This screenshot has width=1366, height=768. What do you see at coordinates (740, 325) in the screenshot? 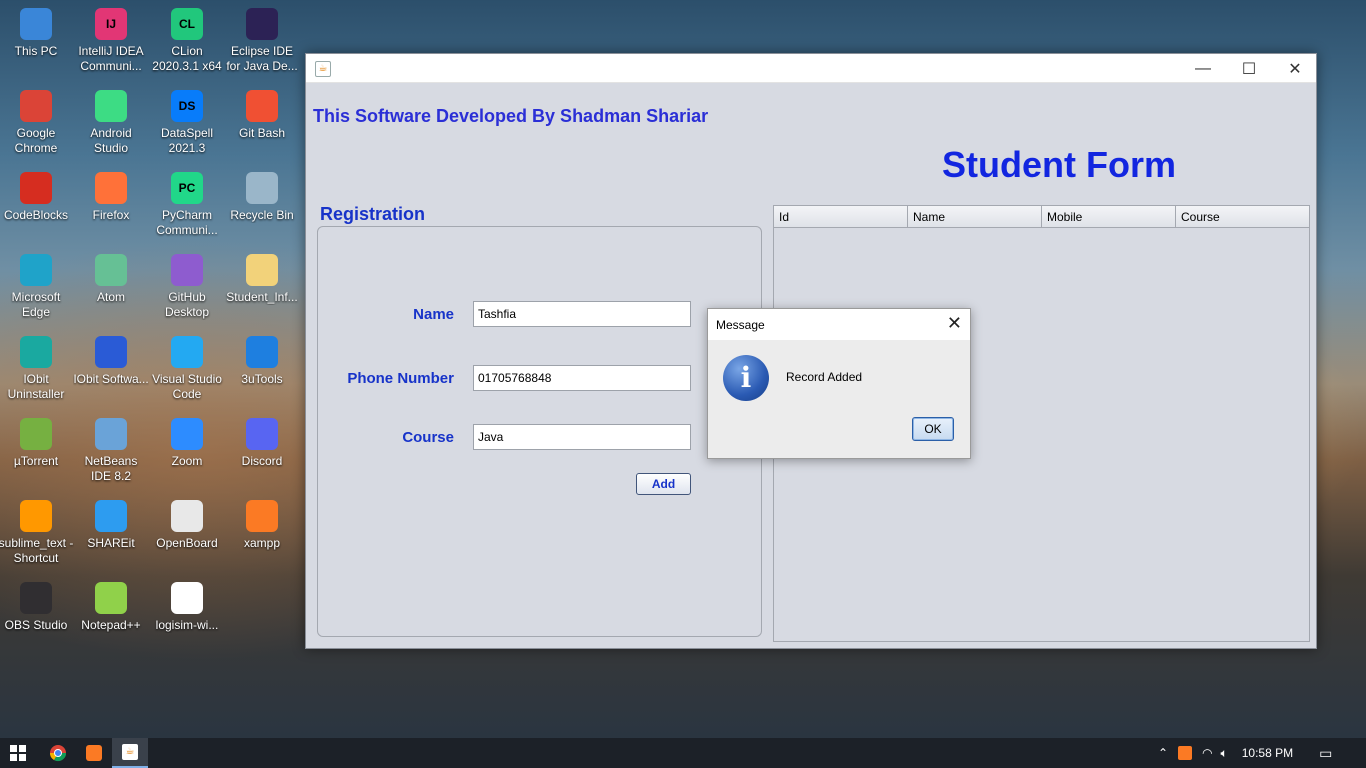
I see `dialog-title: Message` at bounding box center [740, 325].